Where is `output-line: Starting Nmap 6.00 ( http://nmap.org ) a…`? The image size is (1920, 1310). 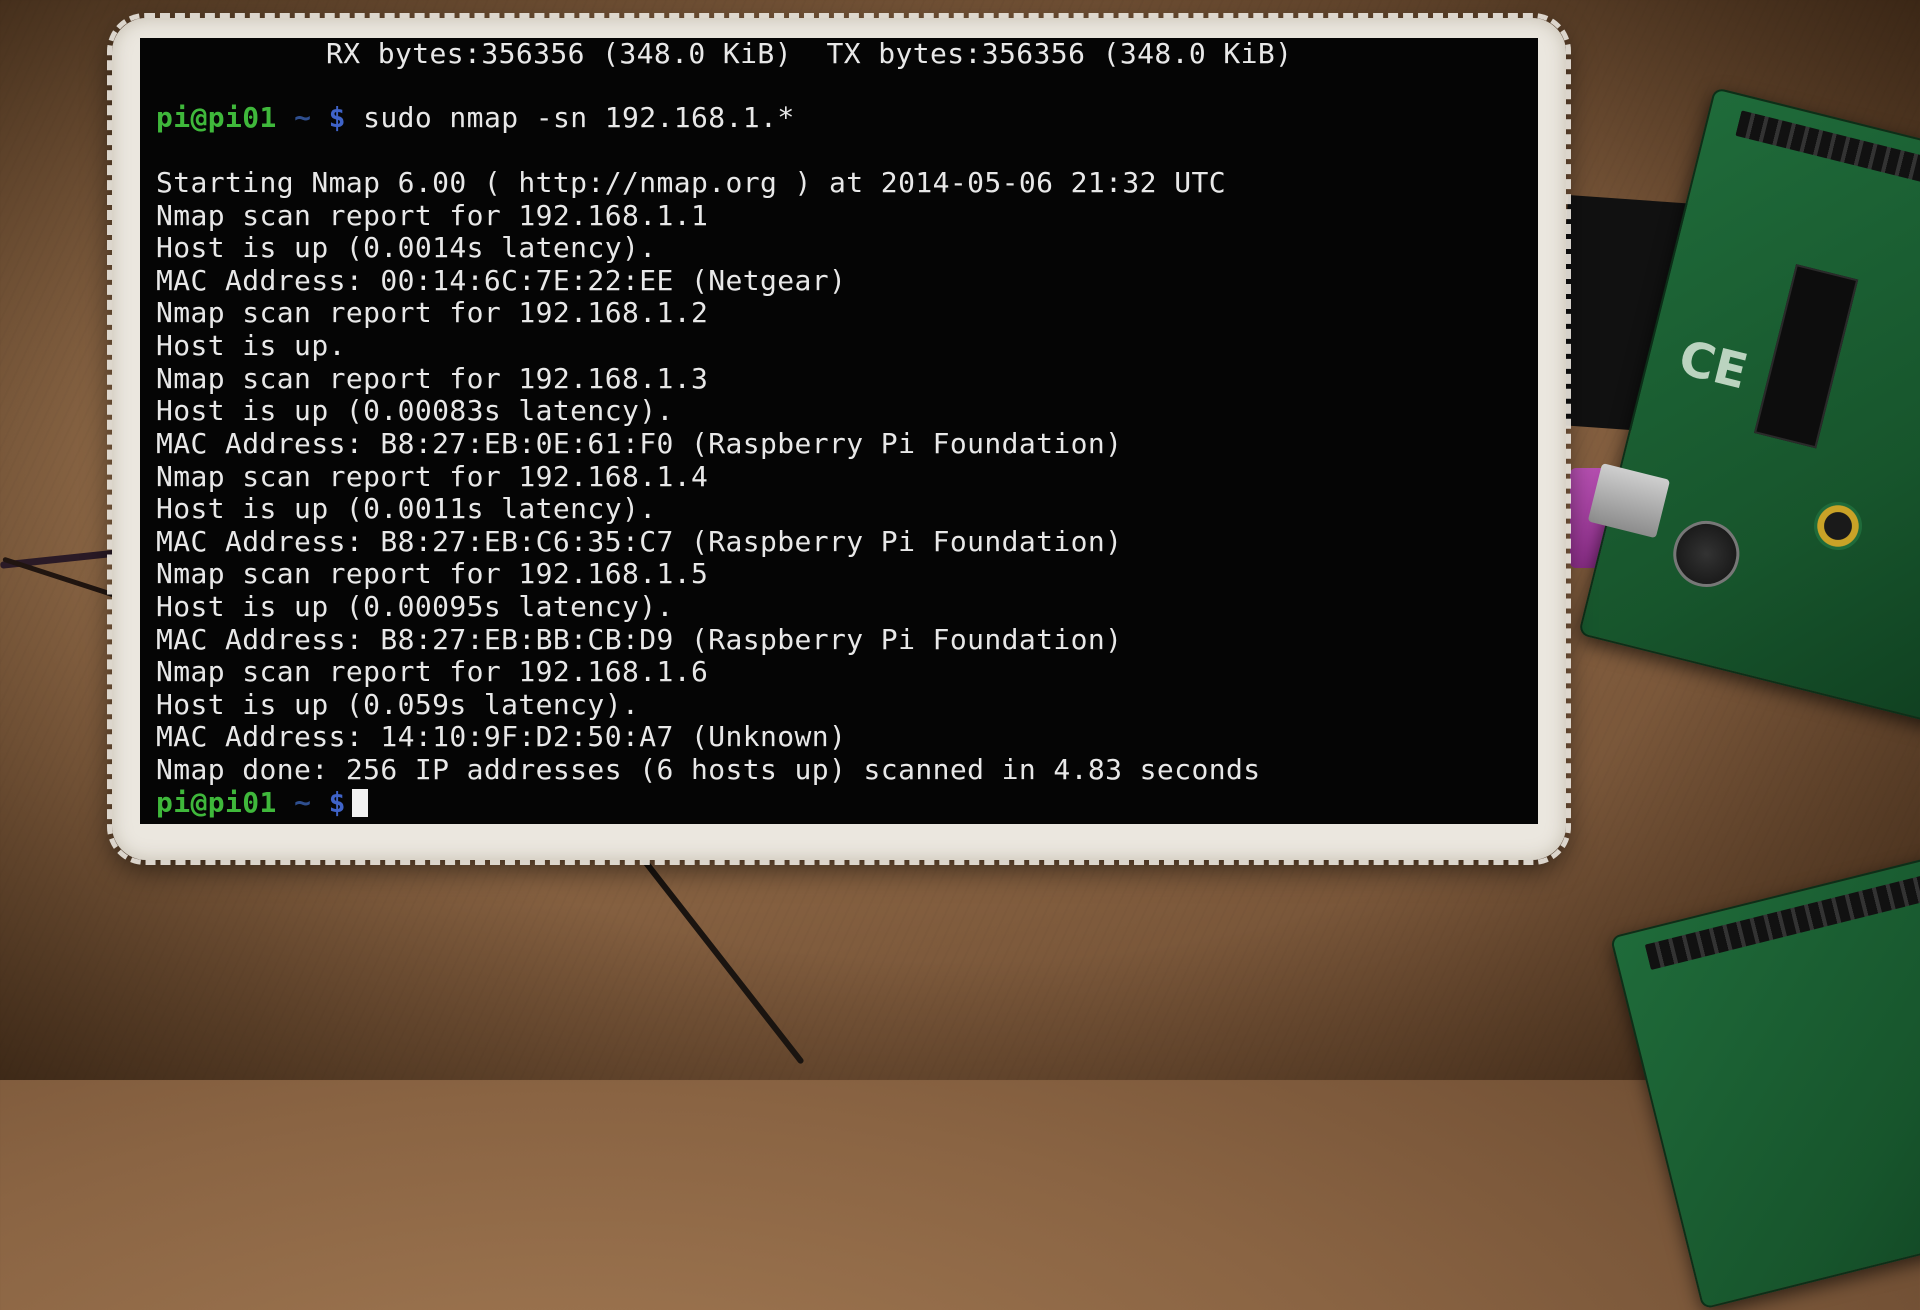
output-line: Starting Nmap 6.00 ( http://nmap.org ) a… is located at coordinates (691, 182).